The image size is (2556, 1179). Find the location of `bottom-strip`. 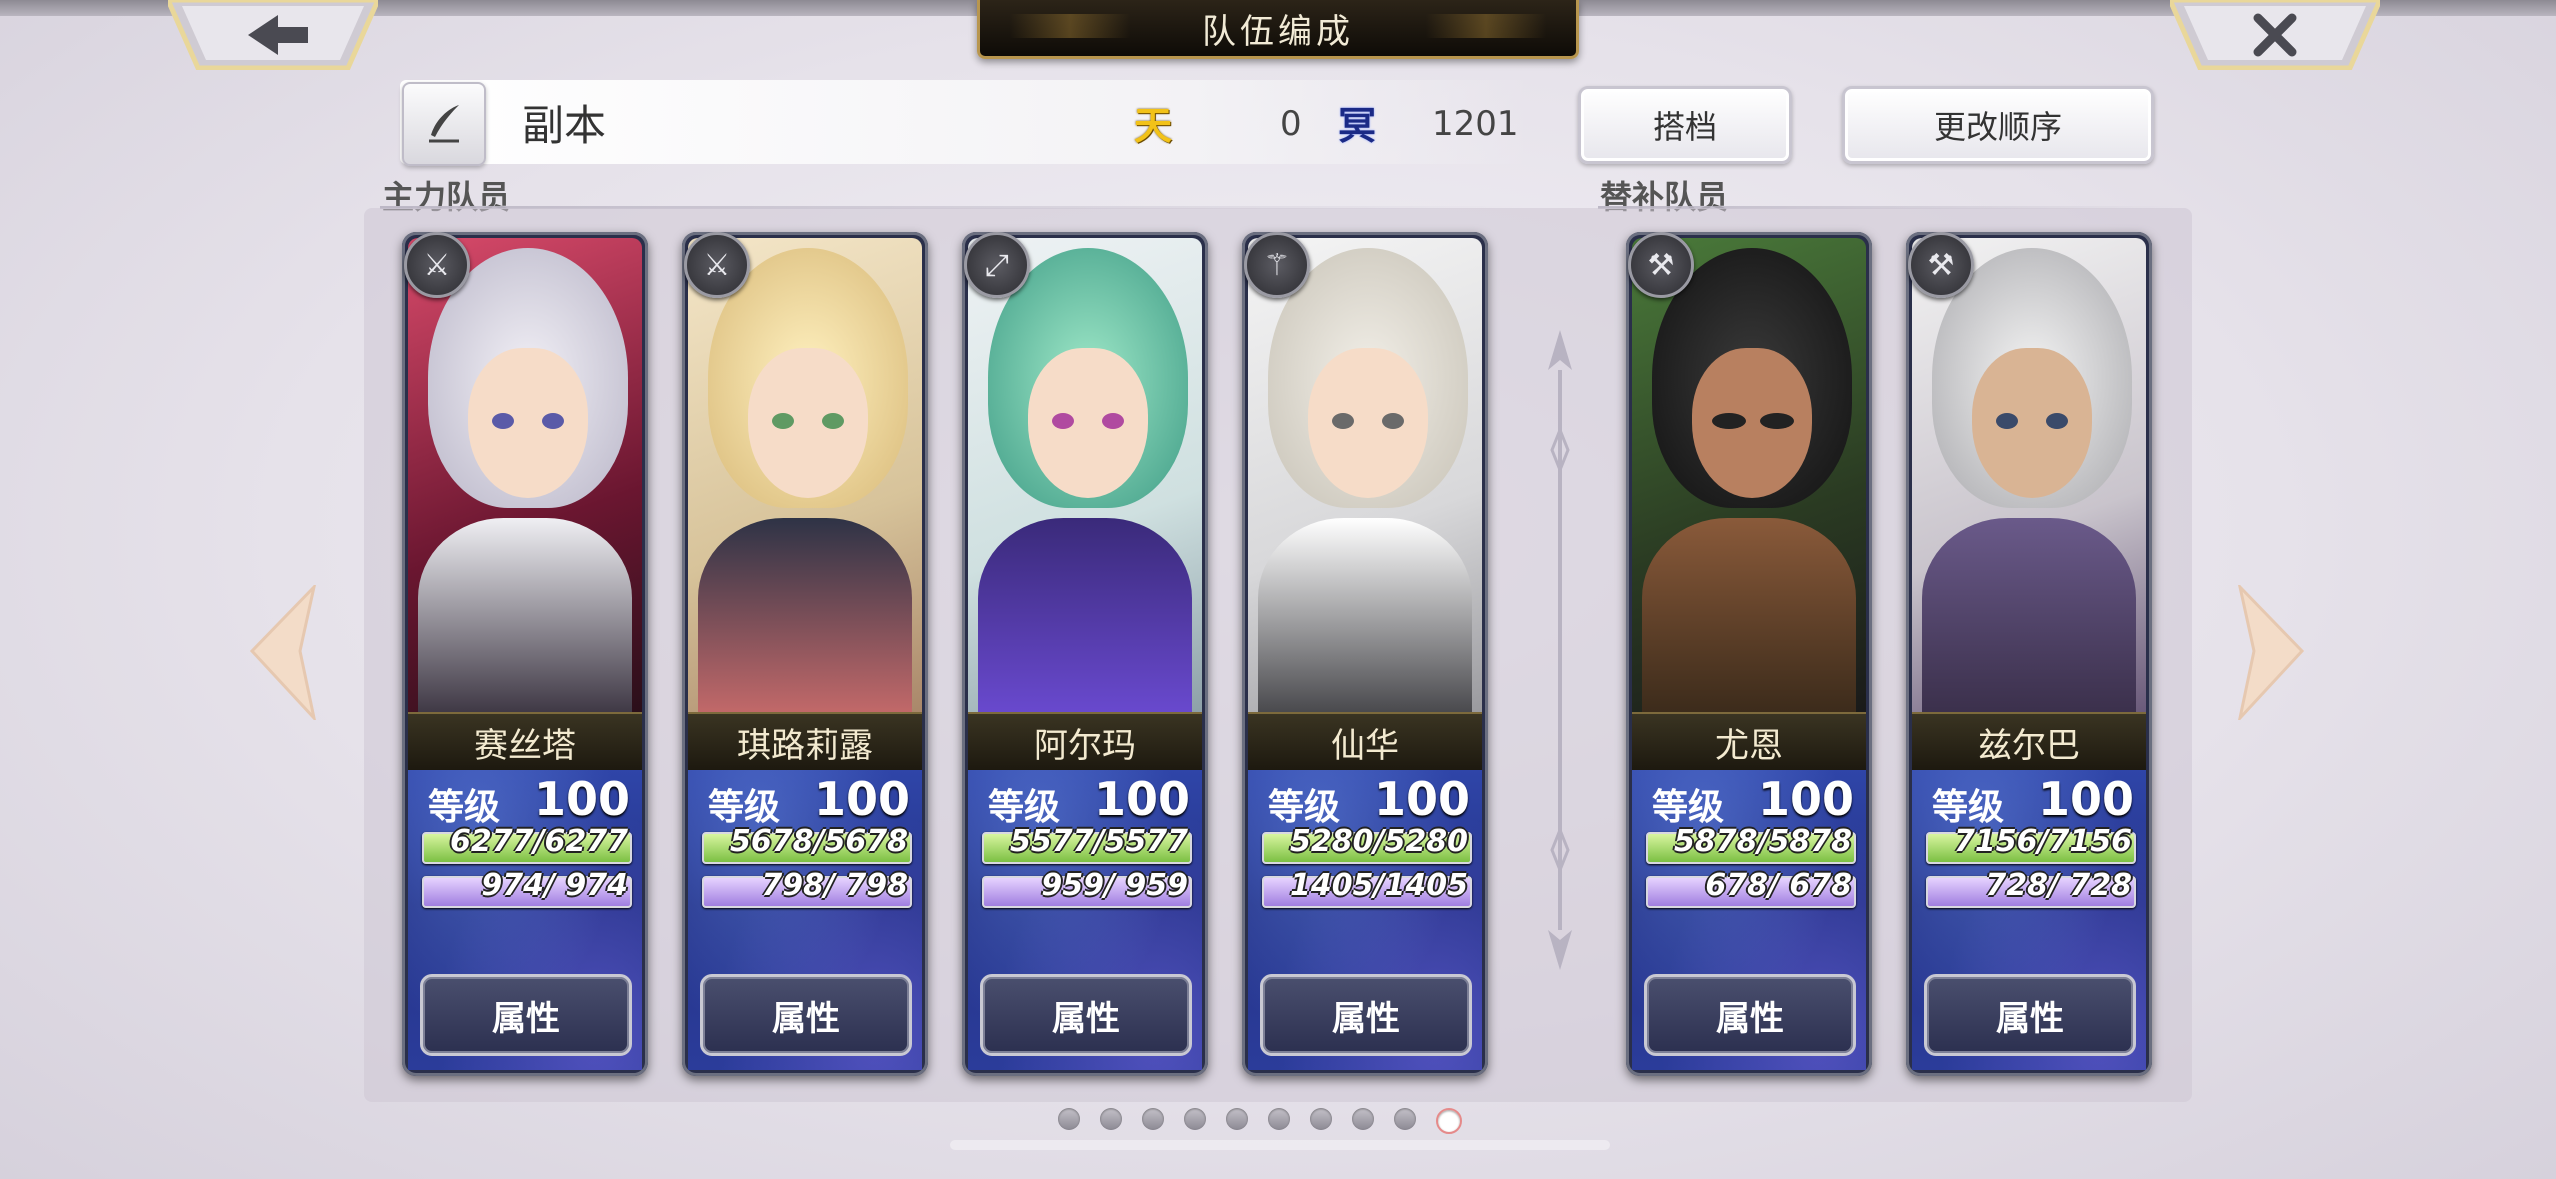

bottom-strip is located at coordinates (1280, 1145).